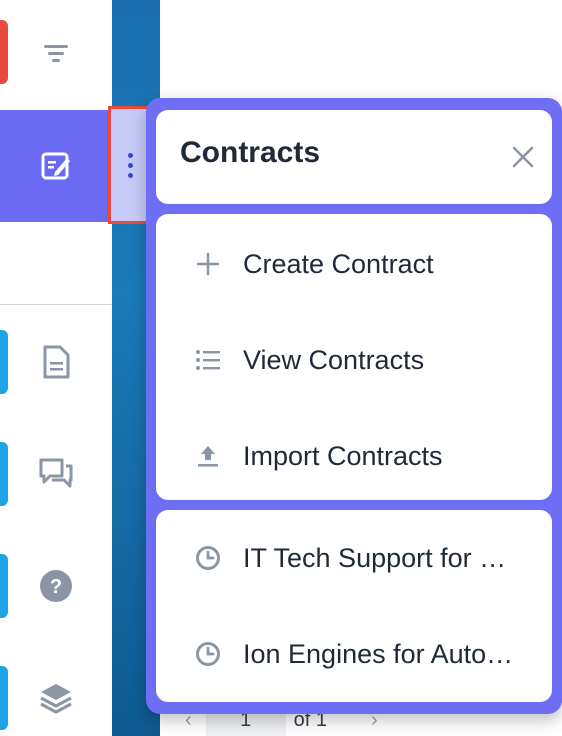 The image size is (562, 736). I want to click on sidebar-divider, so click(56, 304).